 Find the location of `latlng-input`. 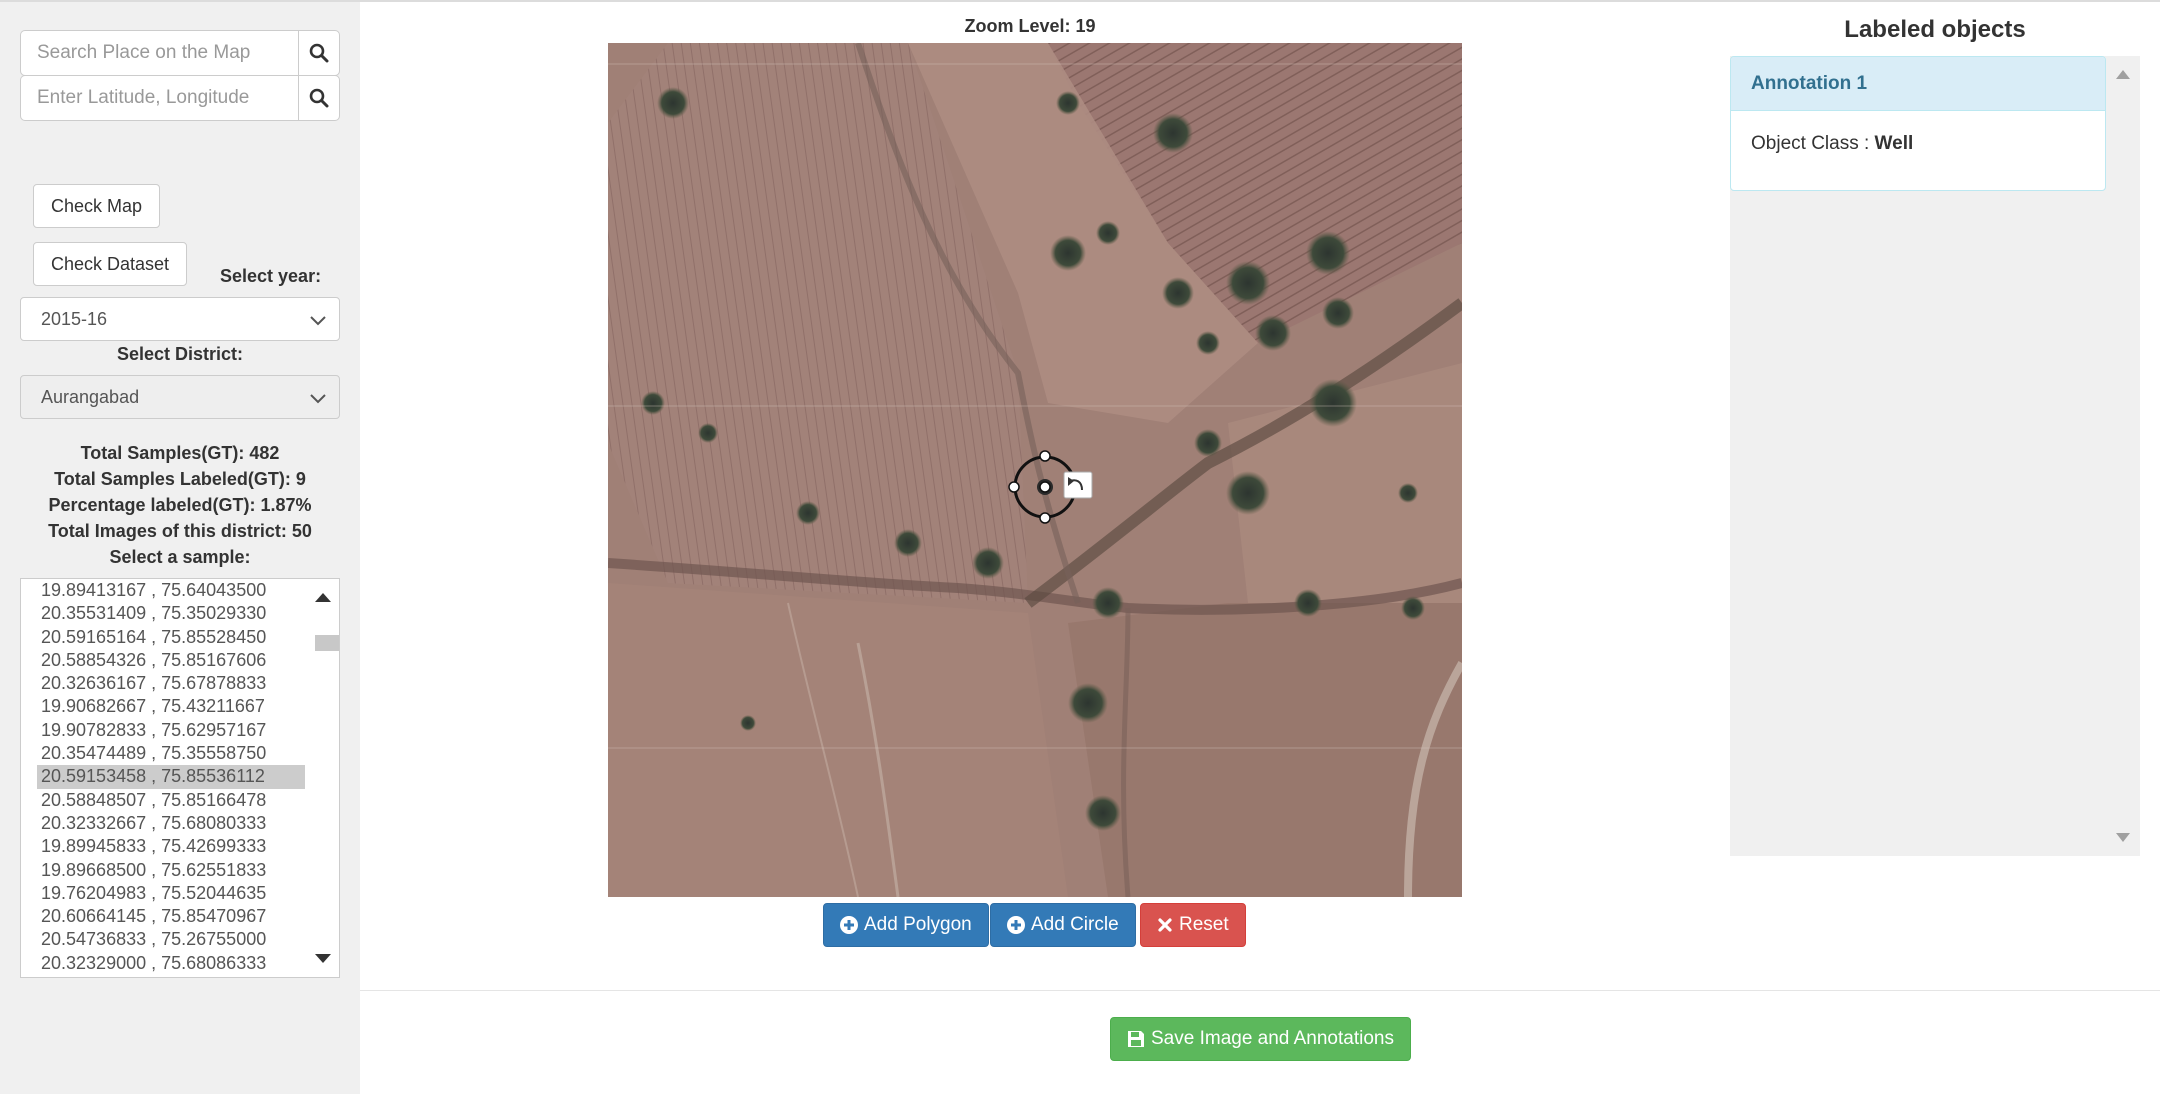

latlng-input is located at coordinates (159, 98).